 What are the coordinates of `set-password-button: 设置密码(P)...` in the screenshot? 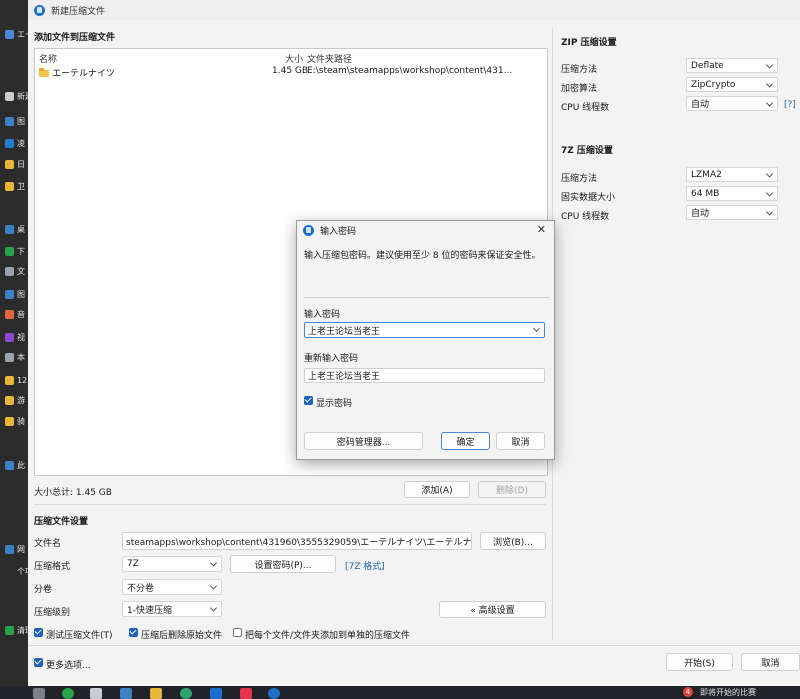 It's located at (283, 564).